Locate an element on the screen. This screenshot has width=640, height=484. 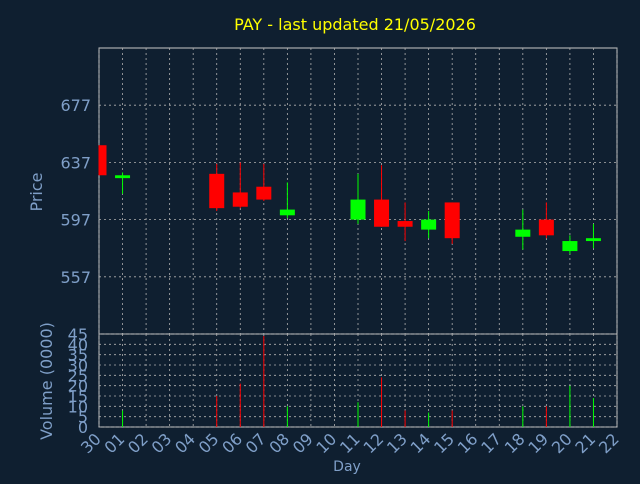
volume-tick-label: 45 is located at coordinates (78, 334).